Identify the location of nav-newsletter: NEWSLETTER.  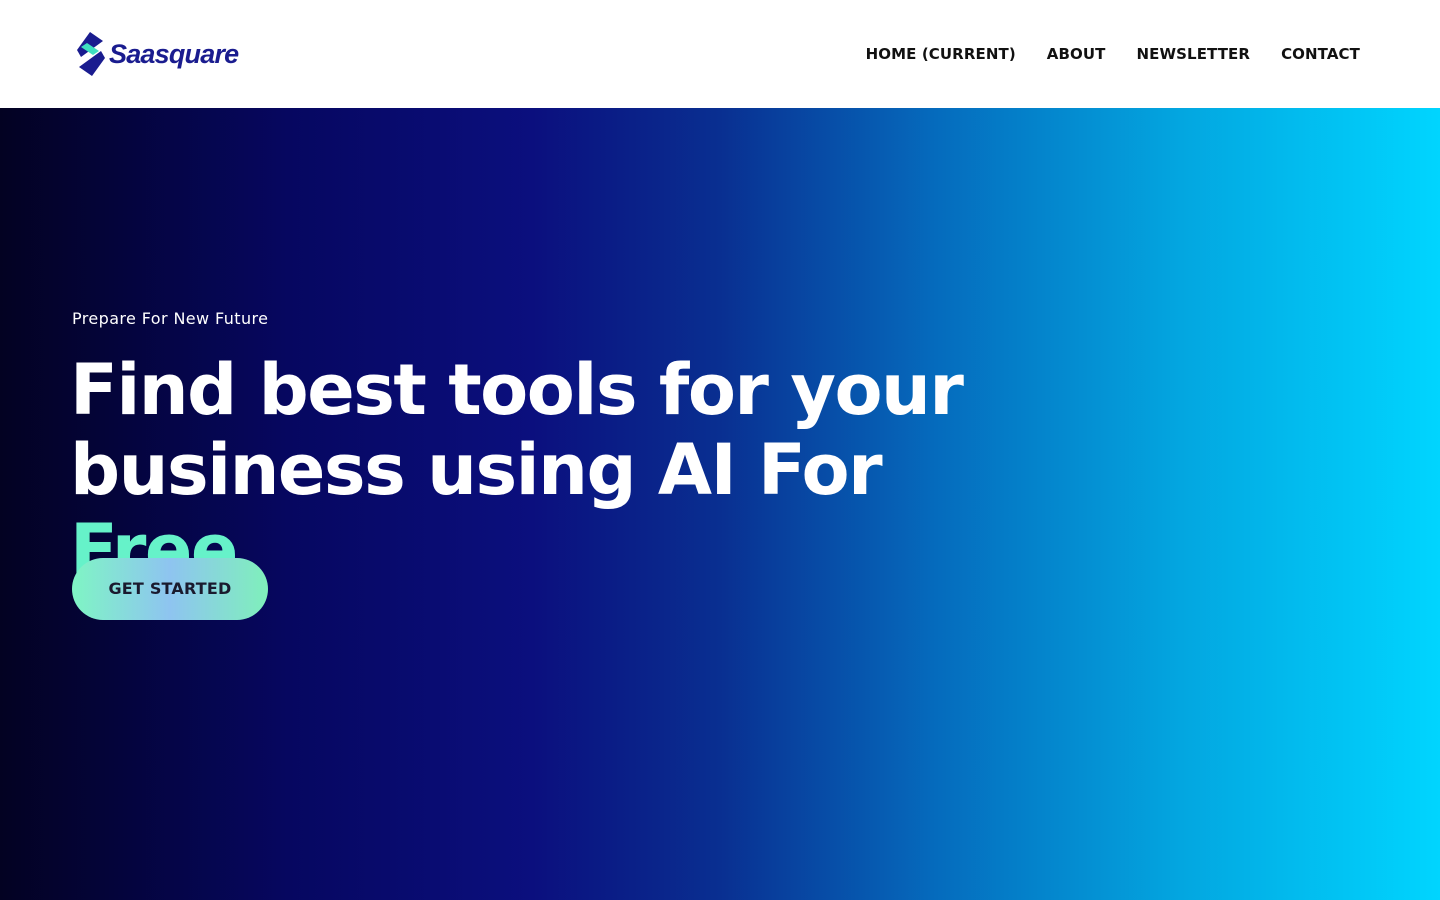
(1194, 54).